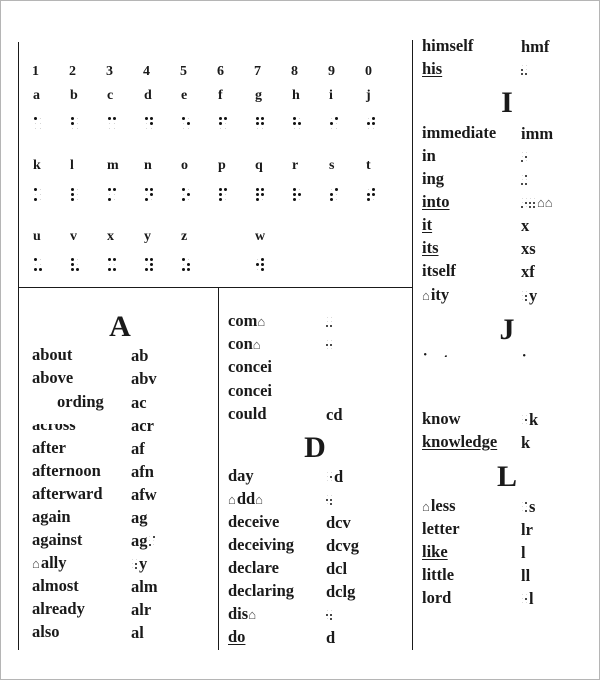 Image resolution: width=600 pixels, height=680 pixels. What do you see at coordinates (331, 71) in the screenshot?
I see `number-label: 9` at bounding box center [331, 71].